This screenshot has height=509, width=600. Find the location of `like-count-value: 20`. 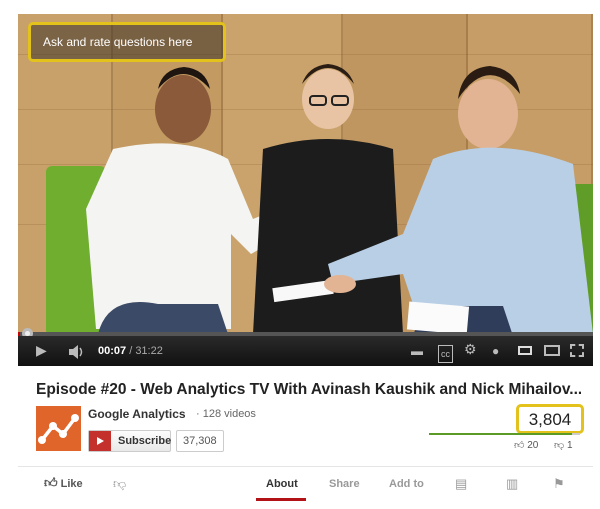

like-count-value: 20 is located at coordinates (533, 445).